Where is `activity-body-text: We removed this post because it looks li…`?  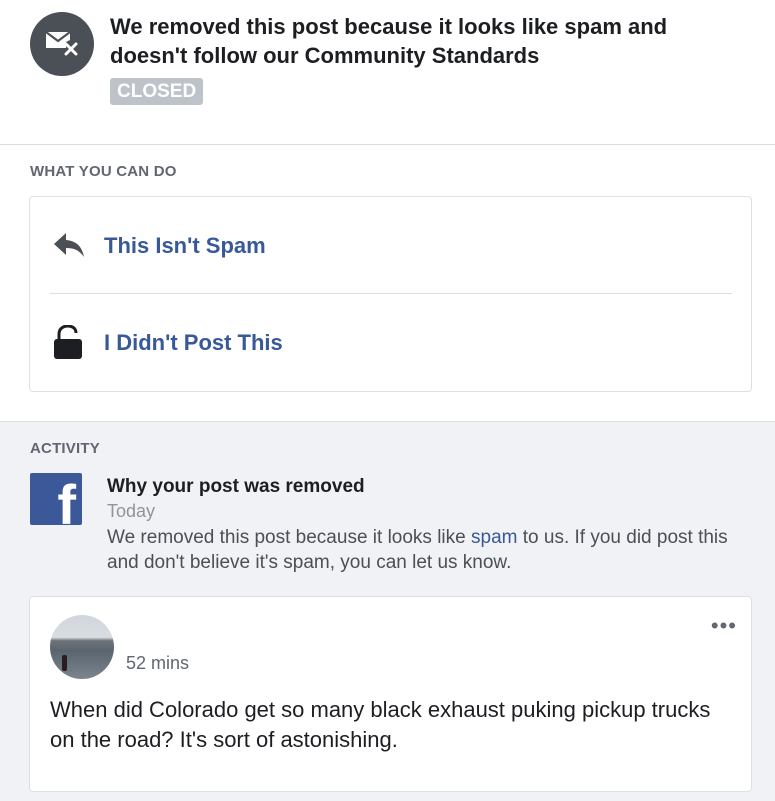 activity-body-text: We removed this post because it looks li… is located at coordinates (289, 537).